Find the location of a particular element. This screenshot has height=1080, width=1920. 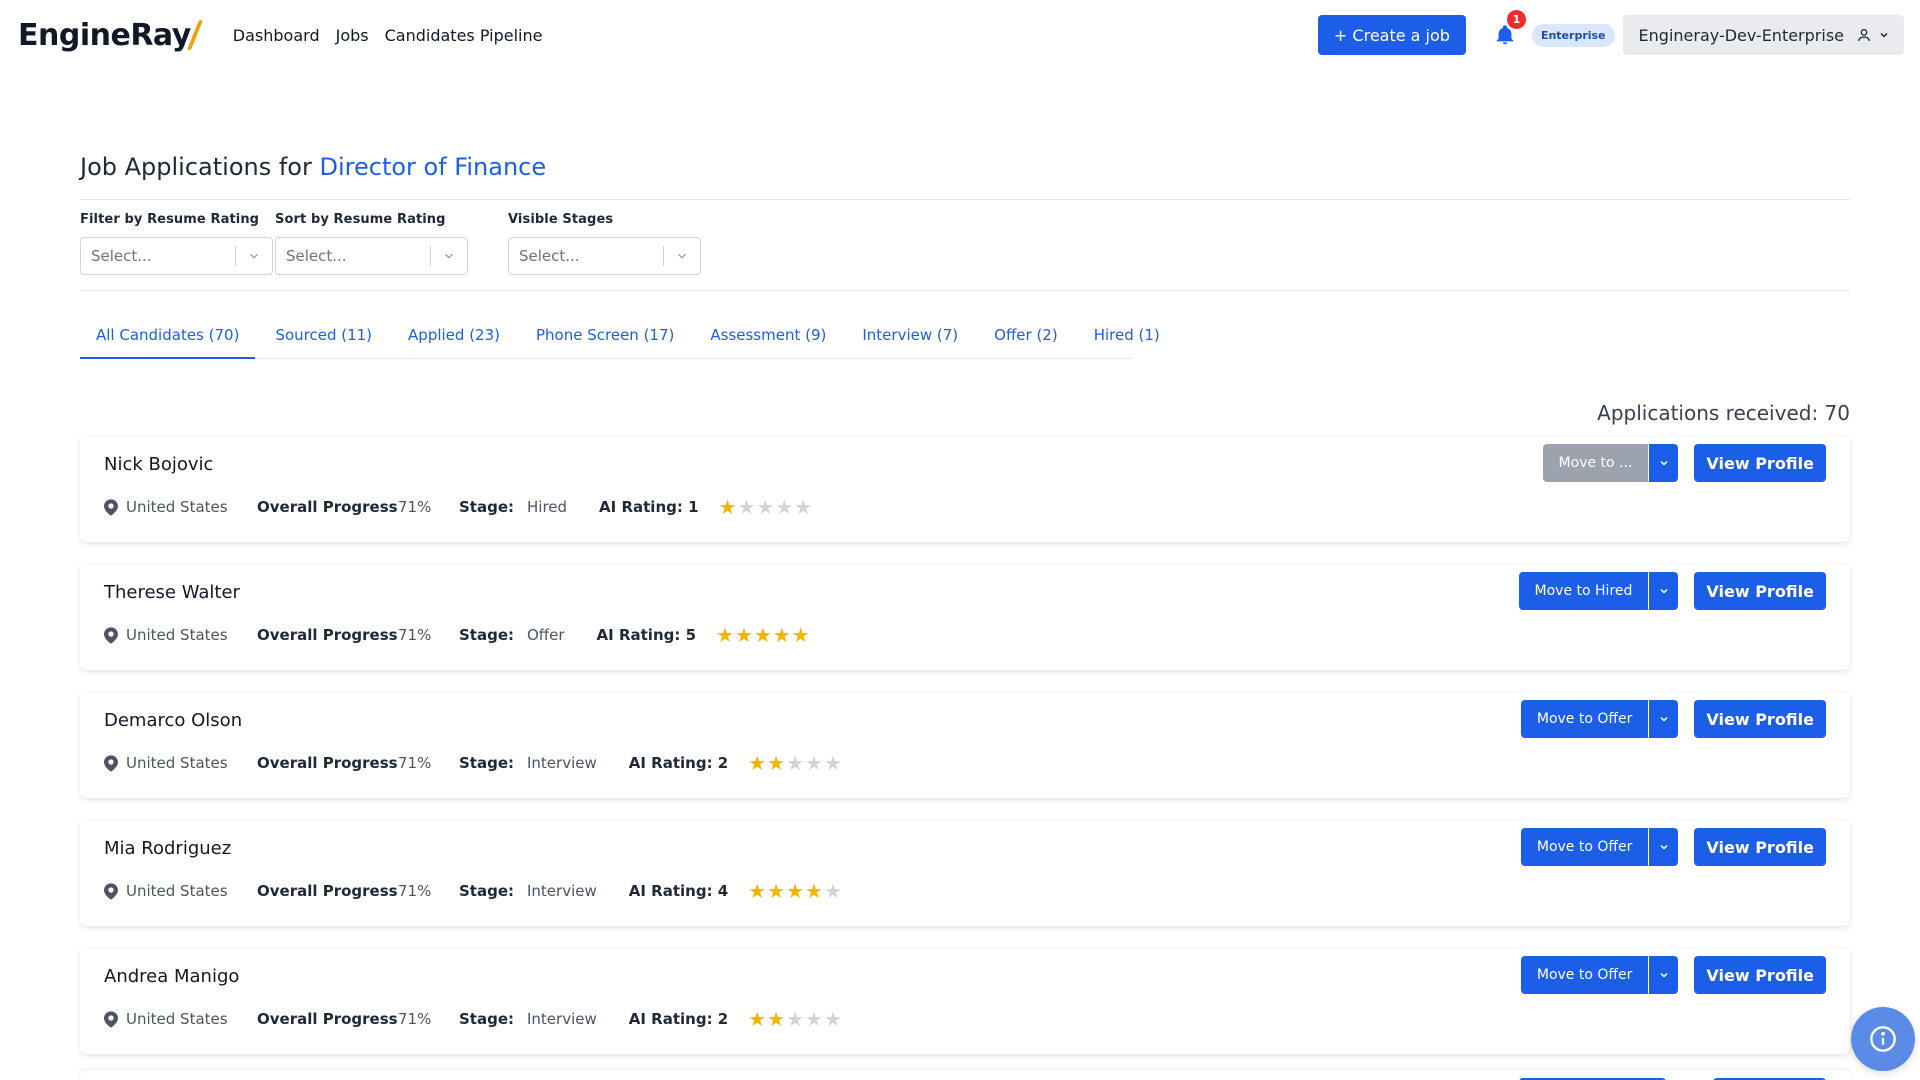

tab-hired: Hired (1) is located at coordinates (1127, 342).